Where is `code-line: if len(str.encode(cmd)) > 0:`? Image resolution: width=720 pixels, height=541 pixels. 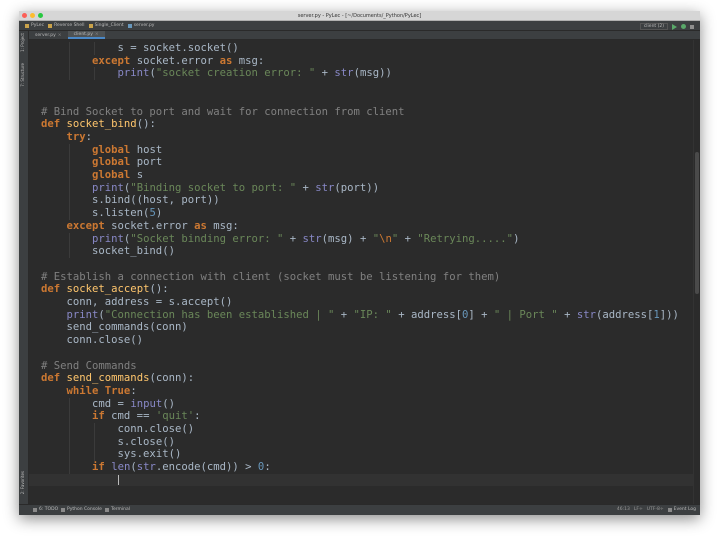 code-line: if len(str.encode(cmd)) > 0: is located at coordinates (156, 467).